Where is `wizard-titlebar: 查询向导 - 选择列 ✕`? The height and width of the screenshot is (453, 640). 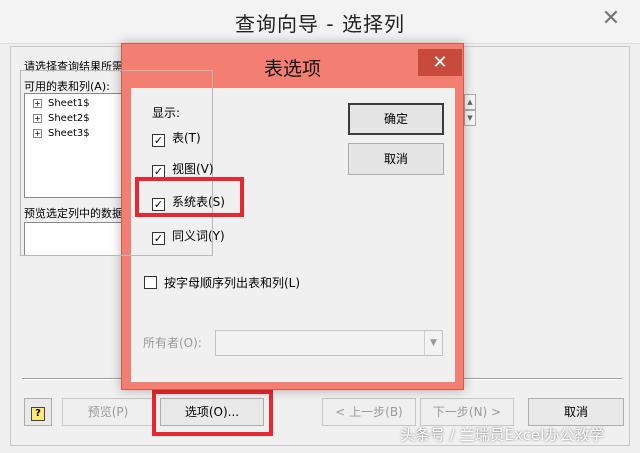
wizard-titlebar: 查询向导 - 选择列 ✕ is located at coordinates (320, 22).